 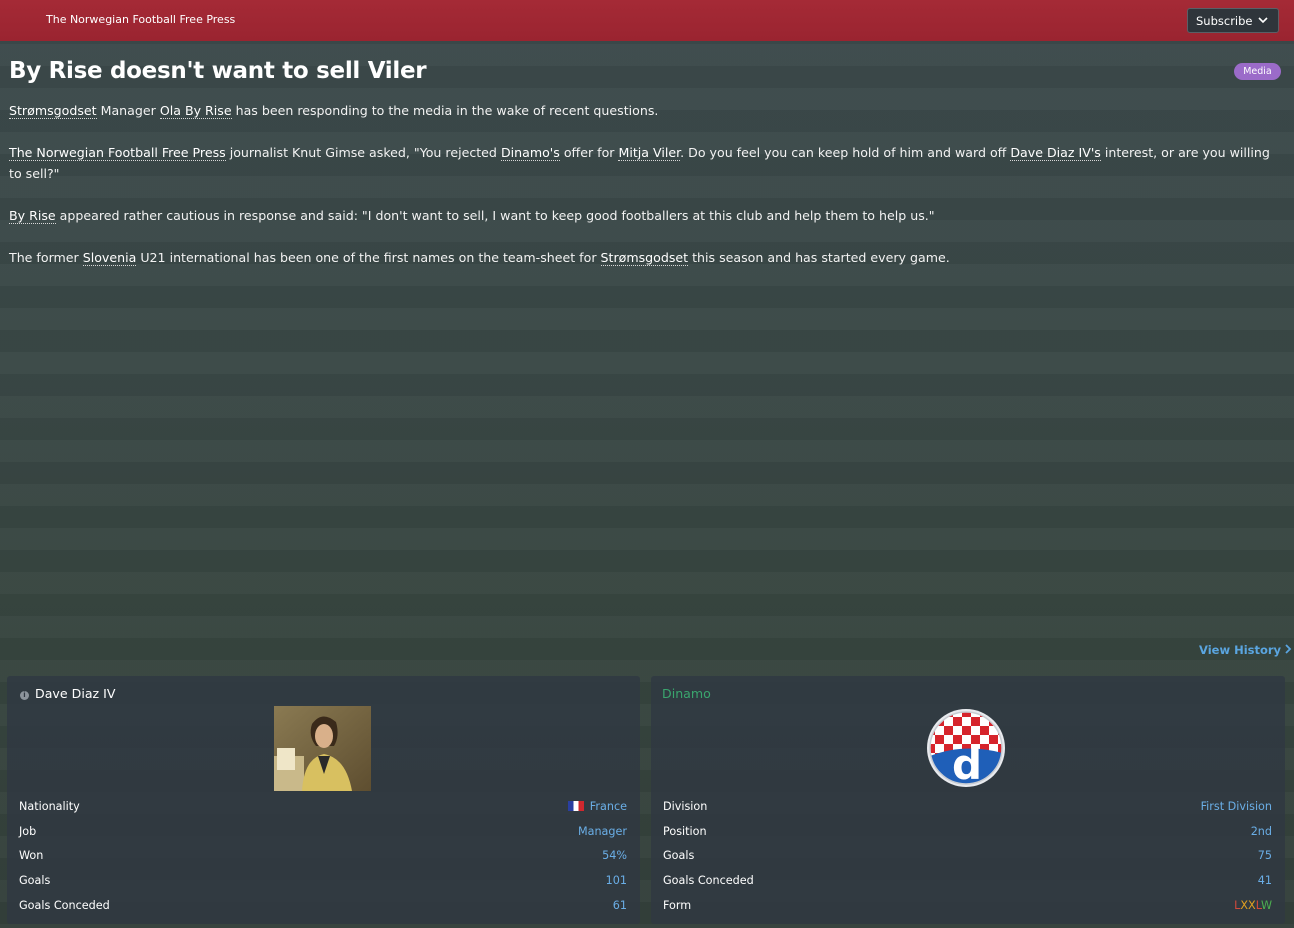 What do you see at coordinates (1266, 905) in the screenshot?
I see `form-result: W` at bounding box center [1266, 905].